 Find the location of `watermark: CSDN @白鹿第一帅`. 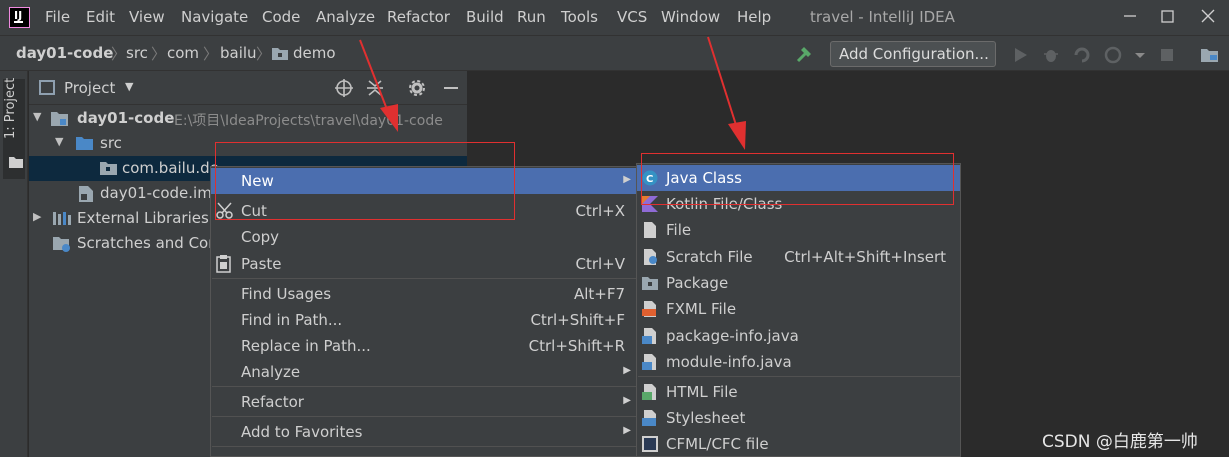

watermark: CSDN @白鹿第一帅 is located at coordinates (1120, 442).